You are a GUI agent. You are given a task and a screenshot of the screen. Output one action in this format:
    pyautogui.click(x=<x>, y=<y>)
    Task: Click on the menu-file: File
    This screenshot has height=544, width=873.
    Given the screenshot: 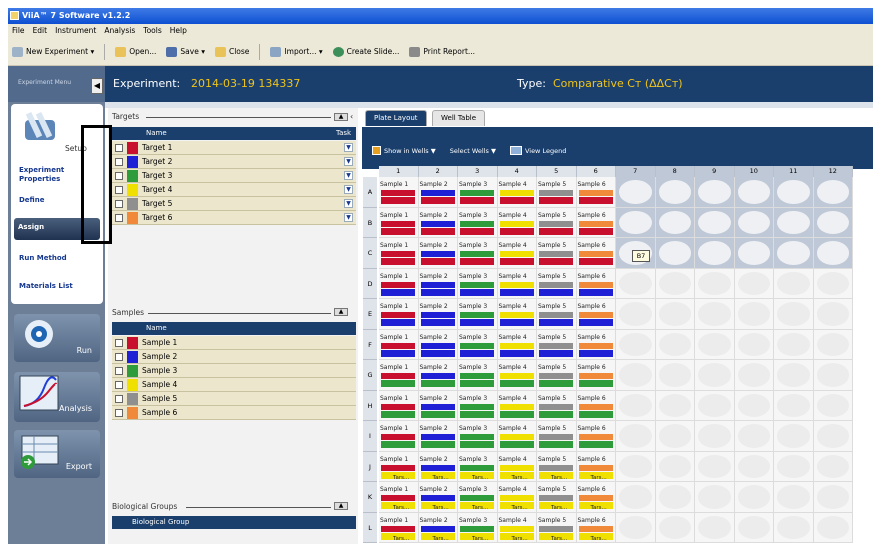 What is the action you would take?
    pyautogui.click(x=18, y=31)
    